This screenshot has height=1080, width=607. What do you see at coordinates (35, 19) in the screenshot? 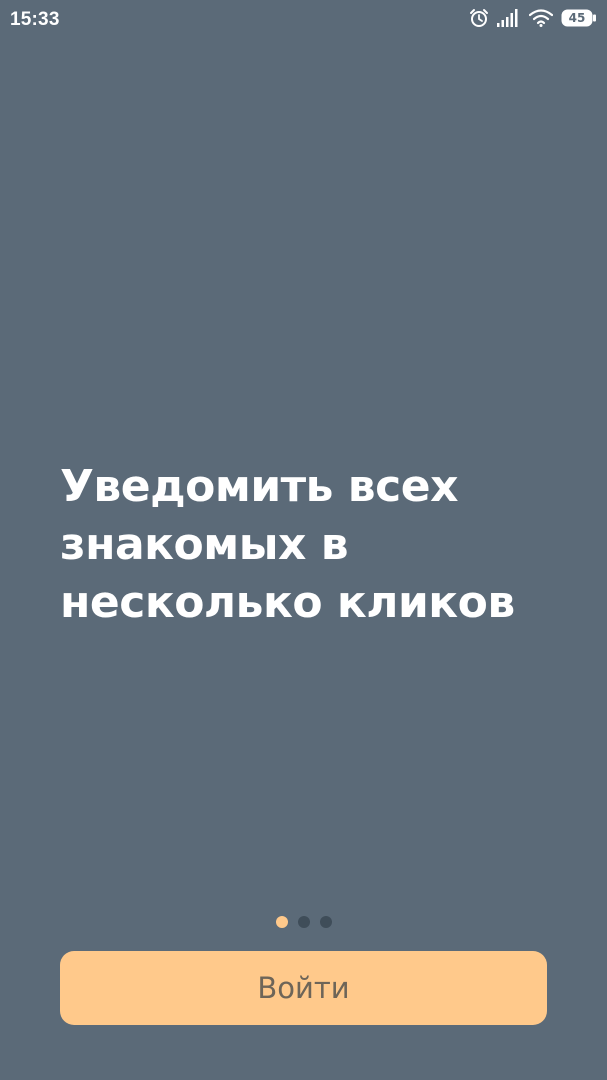
I see `status-time: 15:33` at bounding box center [35, 19].